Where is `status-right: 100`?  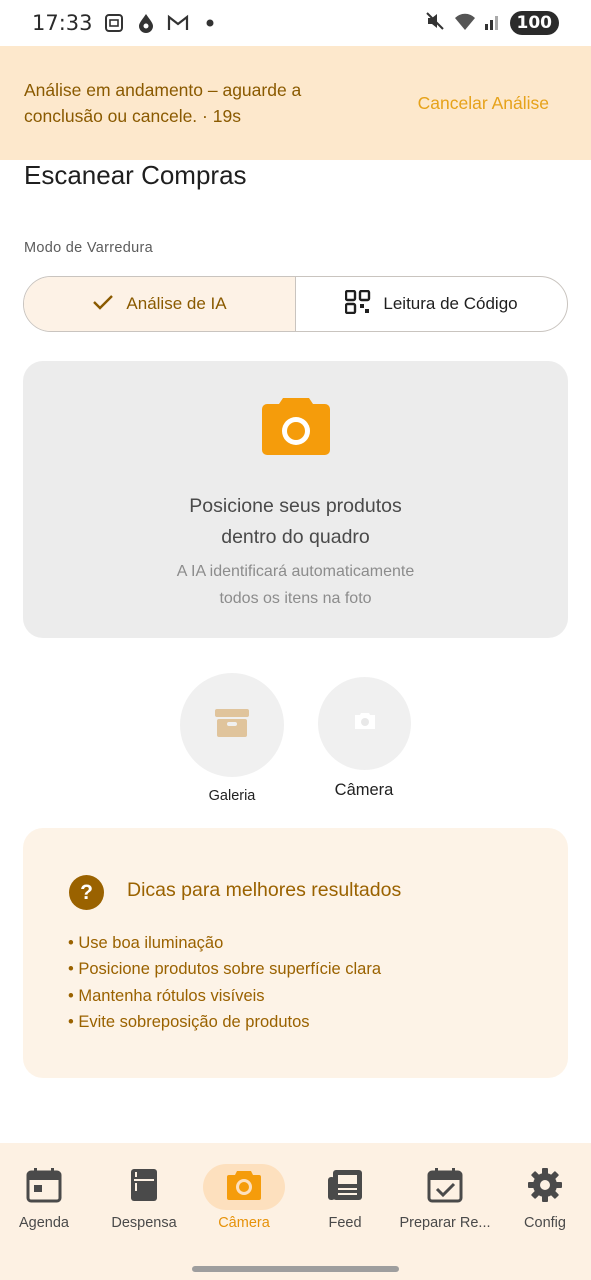
status-right: 100 is located at coordinates (491, 23).